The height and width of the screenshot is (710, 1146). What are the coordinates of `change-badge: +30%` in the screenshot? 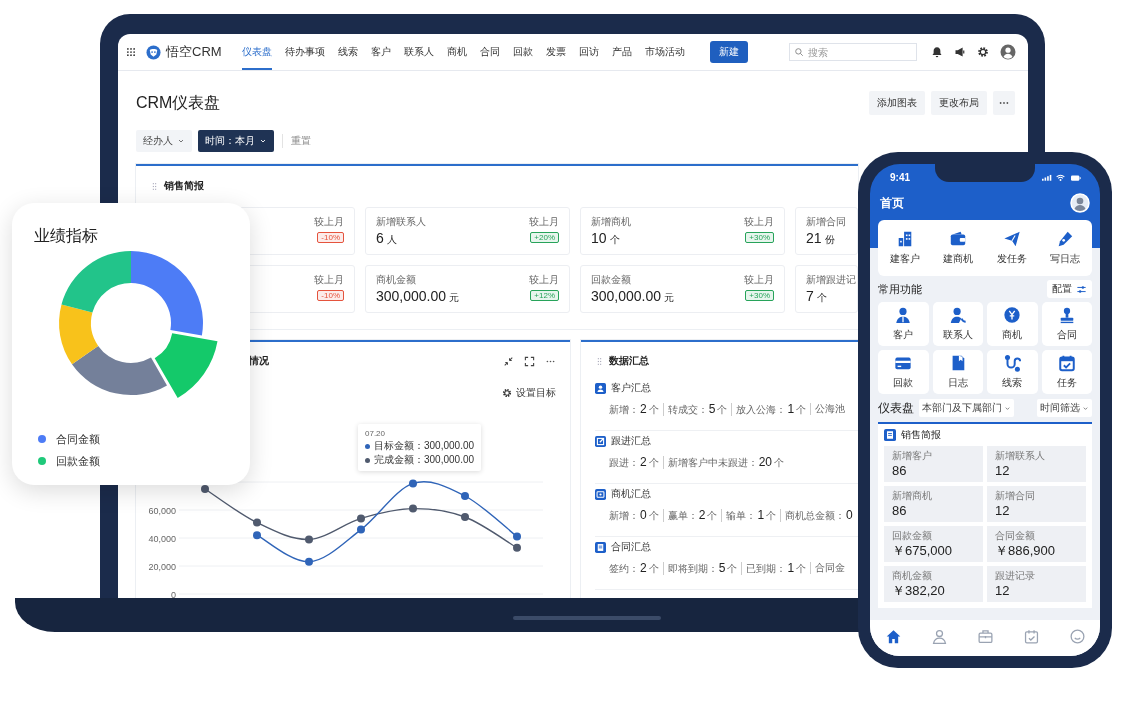 It's located at (759, 295).